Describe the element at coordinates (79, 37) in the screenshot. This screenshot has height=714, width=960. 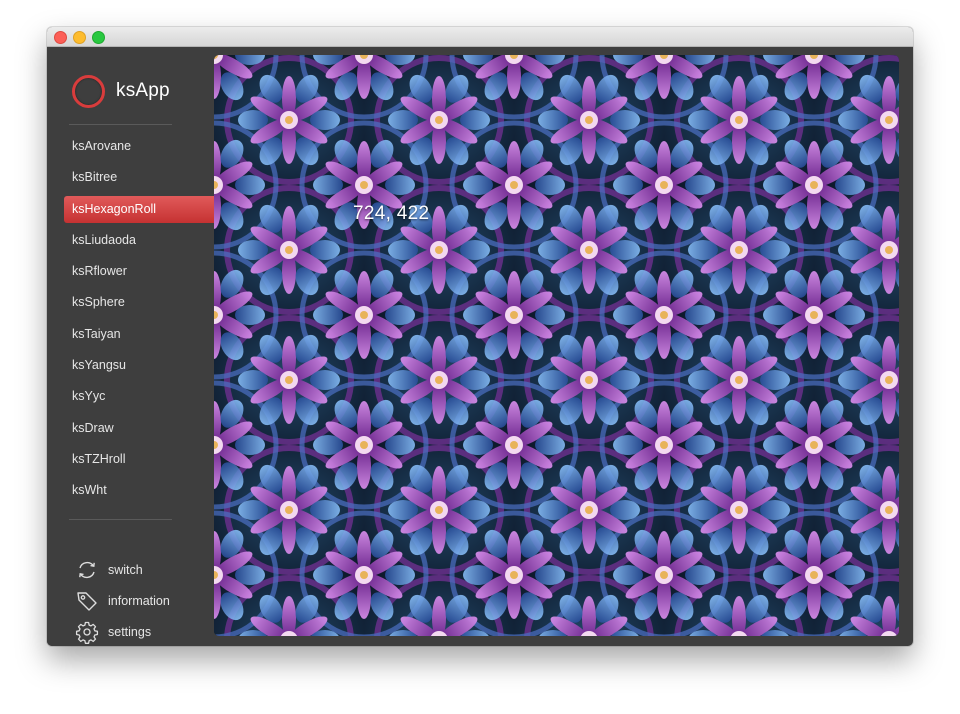
I see `minimize-window-button` at that location.